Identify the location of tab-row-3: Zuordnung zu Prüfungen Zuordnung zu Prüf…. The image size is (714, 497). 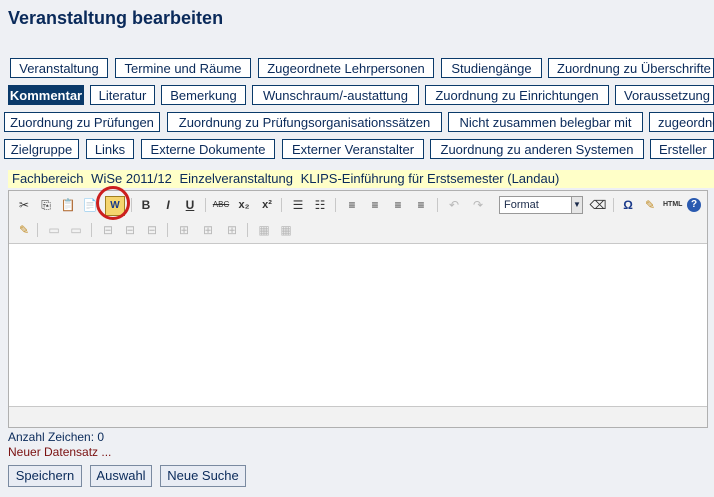
(357, 123).